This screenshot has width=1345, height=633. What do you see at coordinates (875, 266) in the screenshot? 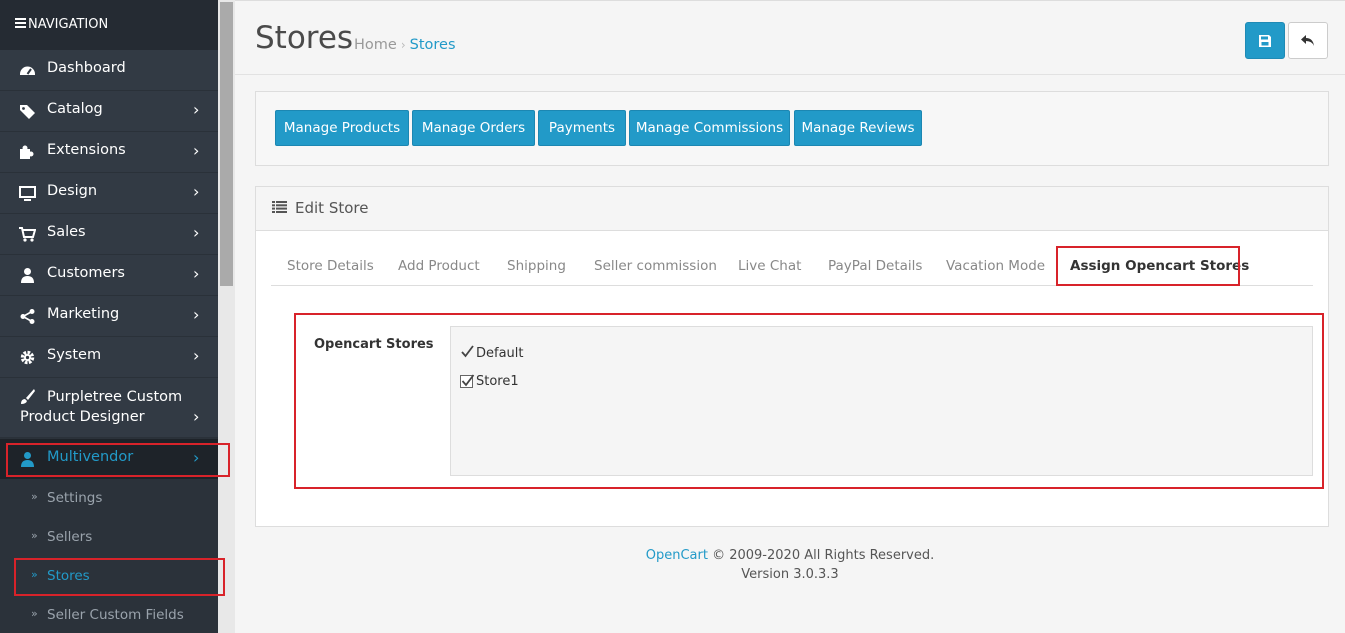
I see `tab-paypal-details: PayPal Details` at bounding box center [875, 266].